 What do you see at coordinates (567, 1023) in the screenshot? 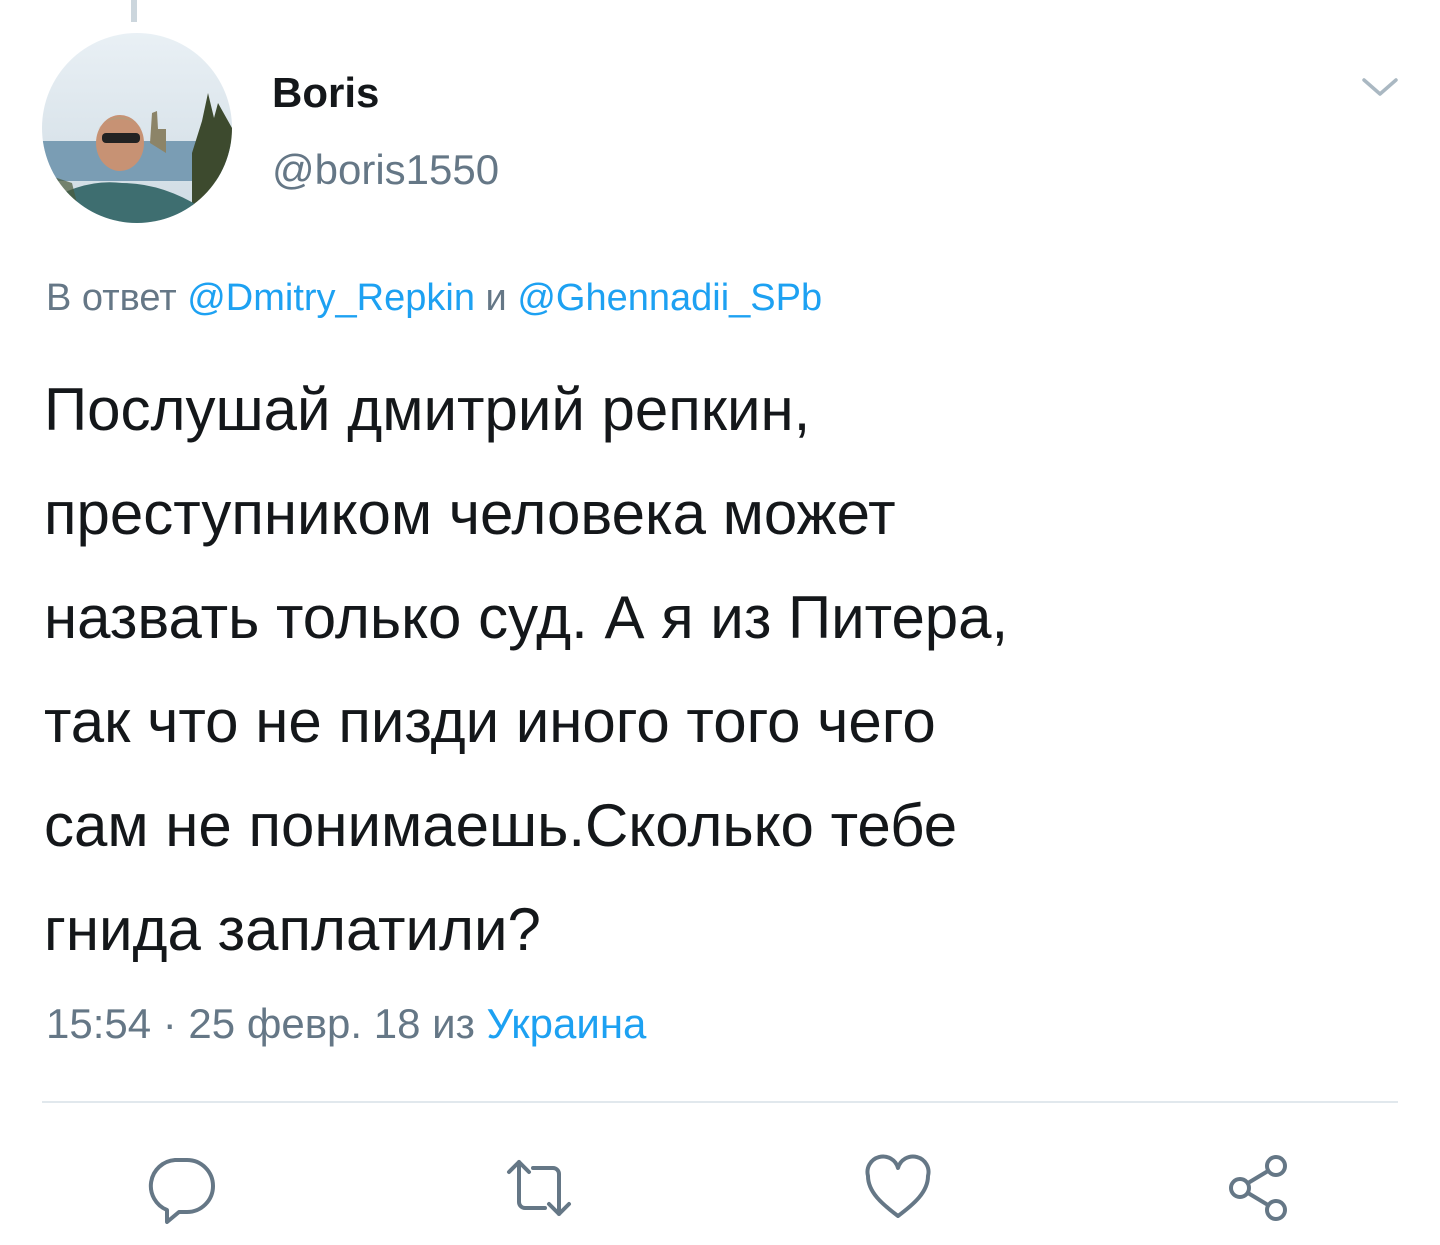
I see `location-link: Украина` at bounding box center [567, 1023].